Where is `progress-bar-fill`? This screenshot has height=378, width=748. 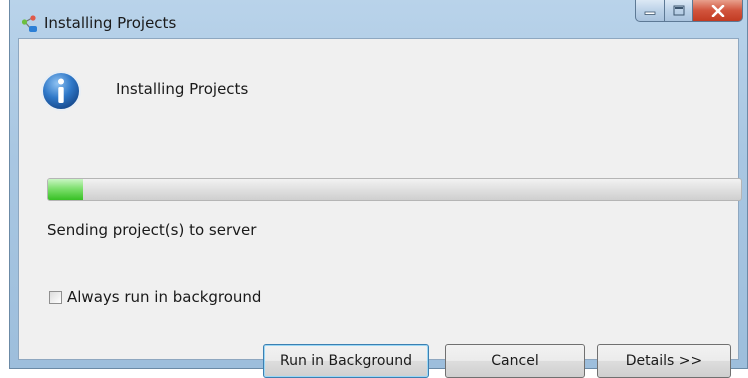 progress-bar-fill is located at coordinates (65, 189).